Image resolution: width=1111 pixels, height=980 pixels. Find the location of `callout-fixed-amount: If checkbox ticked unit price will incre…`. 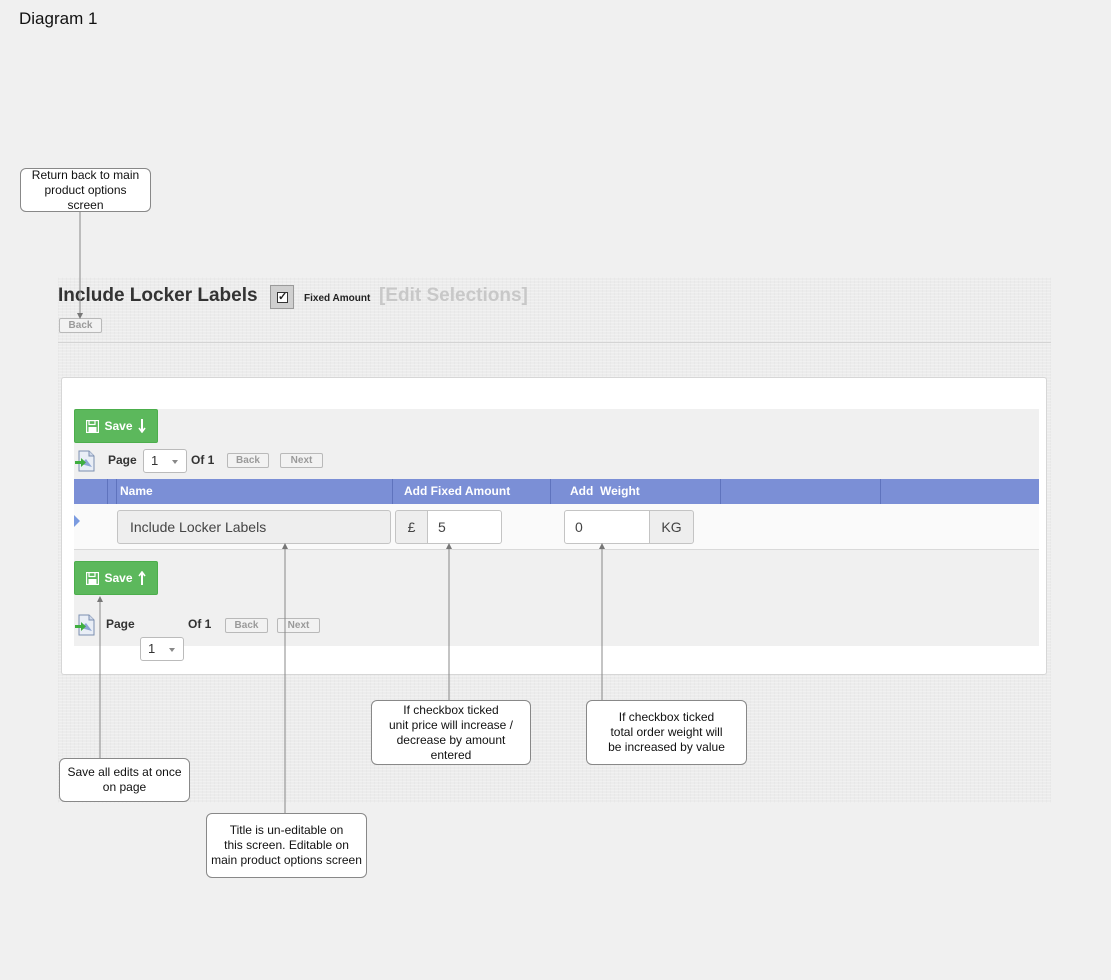

callout-fixed-amount: If checkbox ticked unit price will incre… is located at coordinates (451, 732).